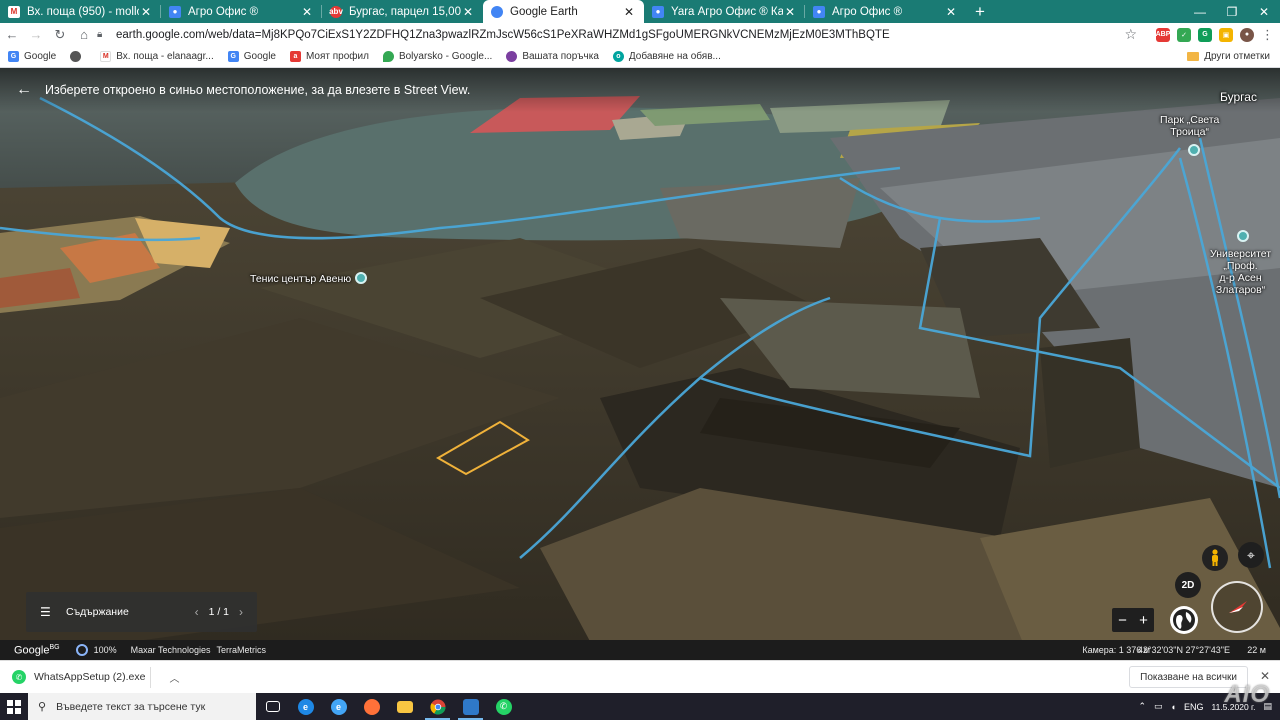 The image size is (1280, 720). What do you see at coordinates (727, 11) in the screenshot?
I see `tab-title: Yara Агро Офис ® Карти - Agro` at bounding box center [727, 11].